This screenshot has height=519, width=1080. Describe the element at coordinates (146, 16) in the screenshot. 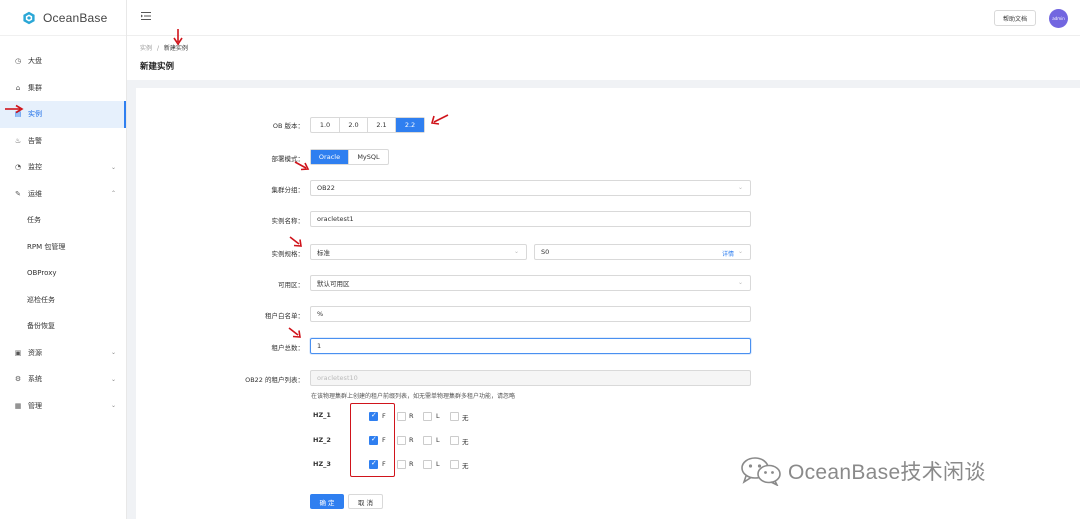

I see `menu-fold-icon` at that location.